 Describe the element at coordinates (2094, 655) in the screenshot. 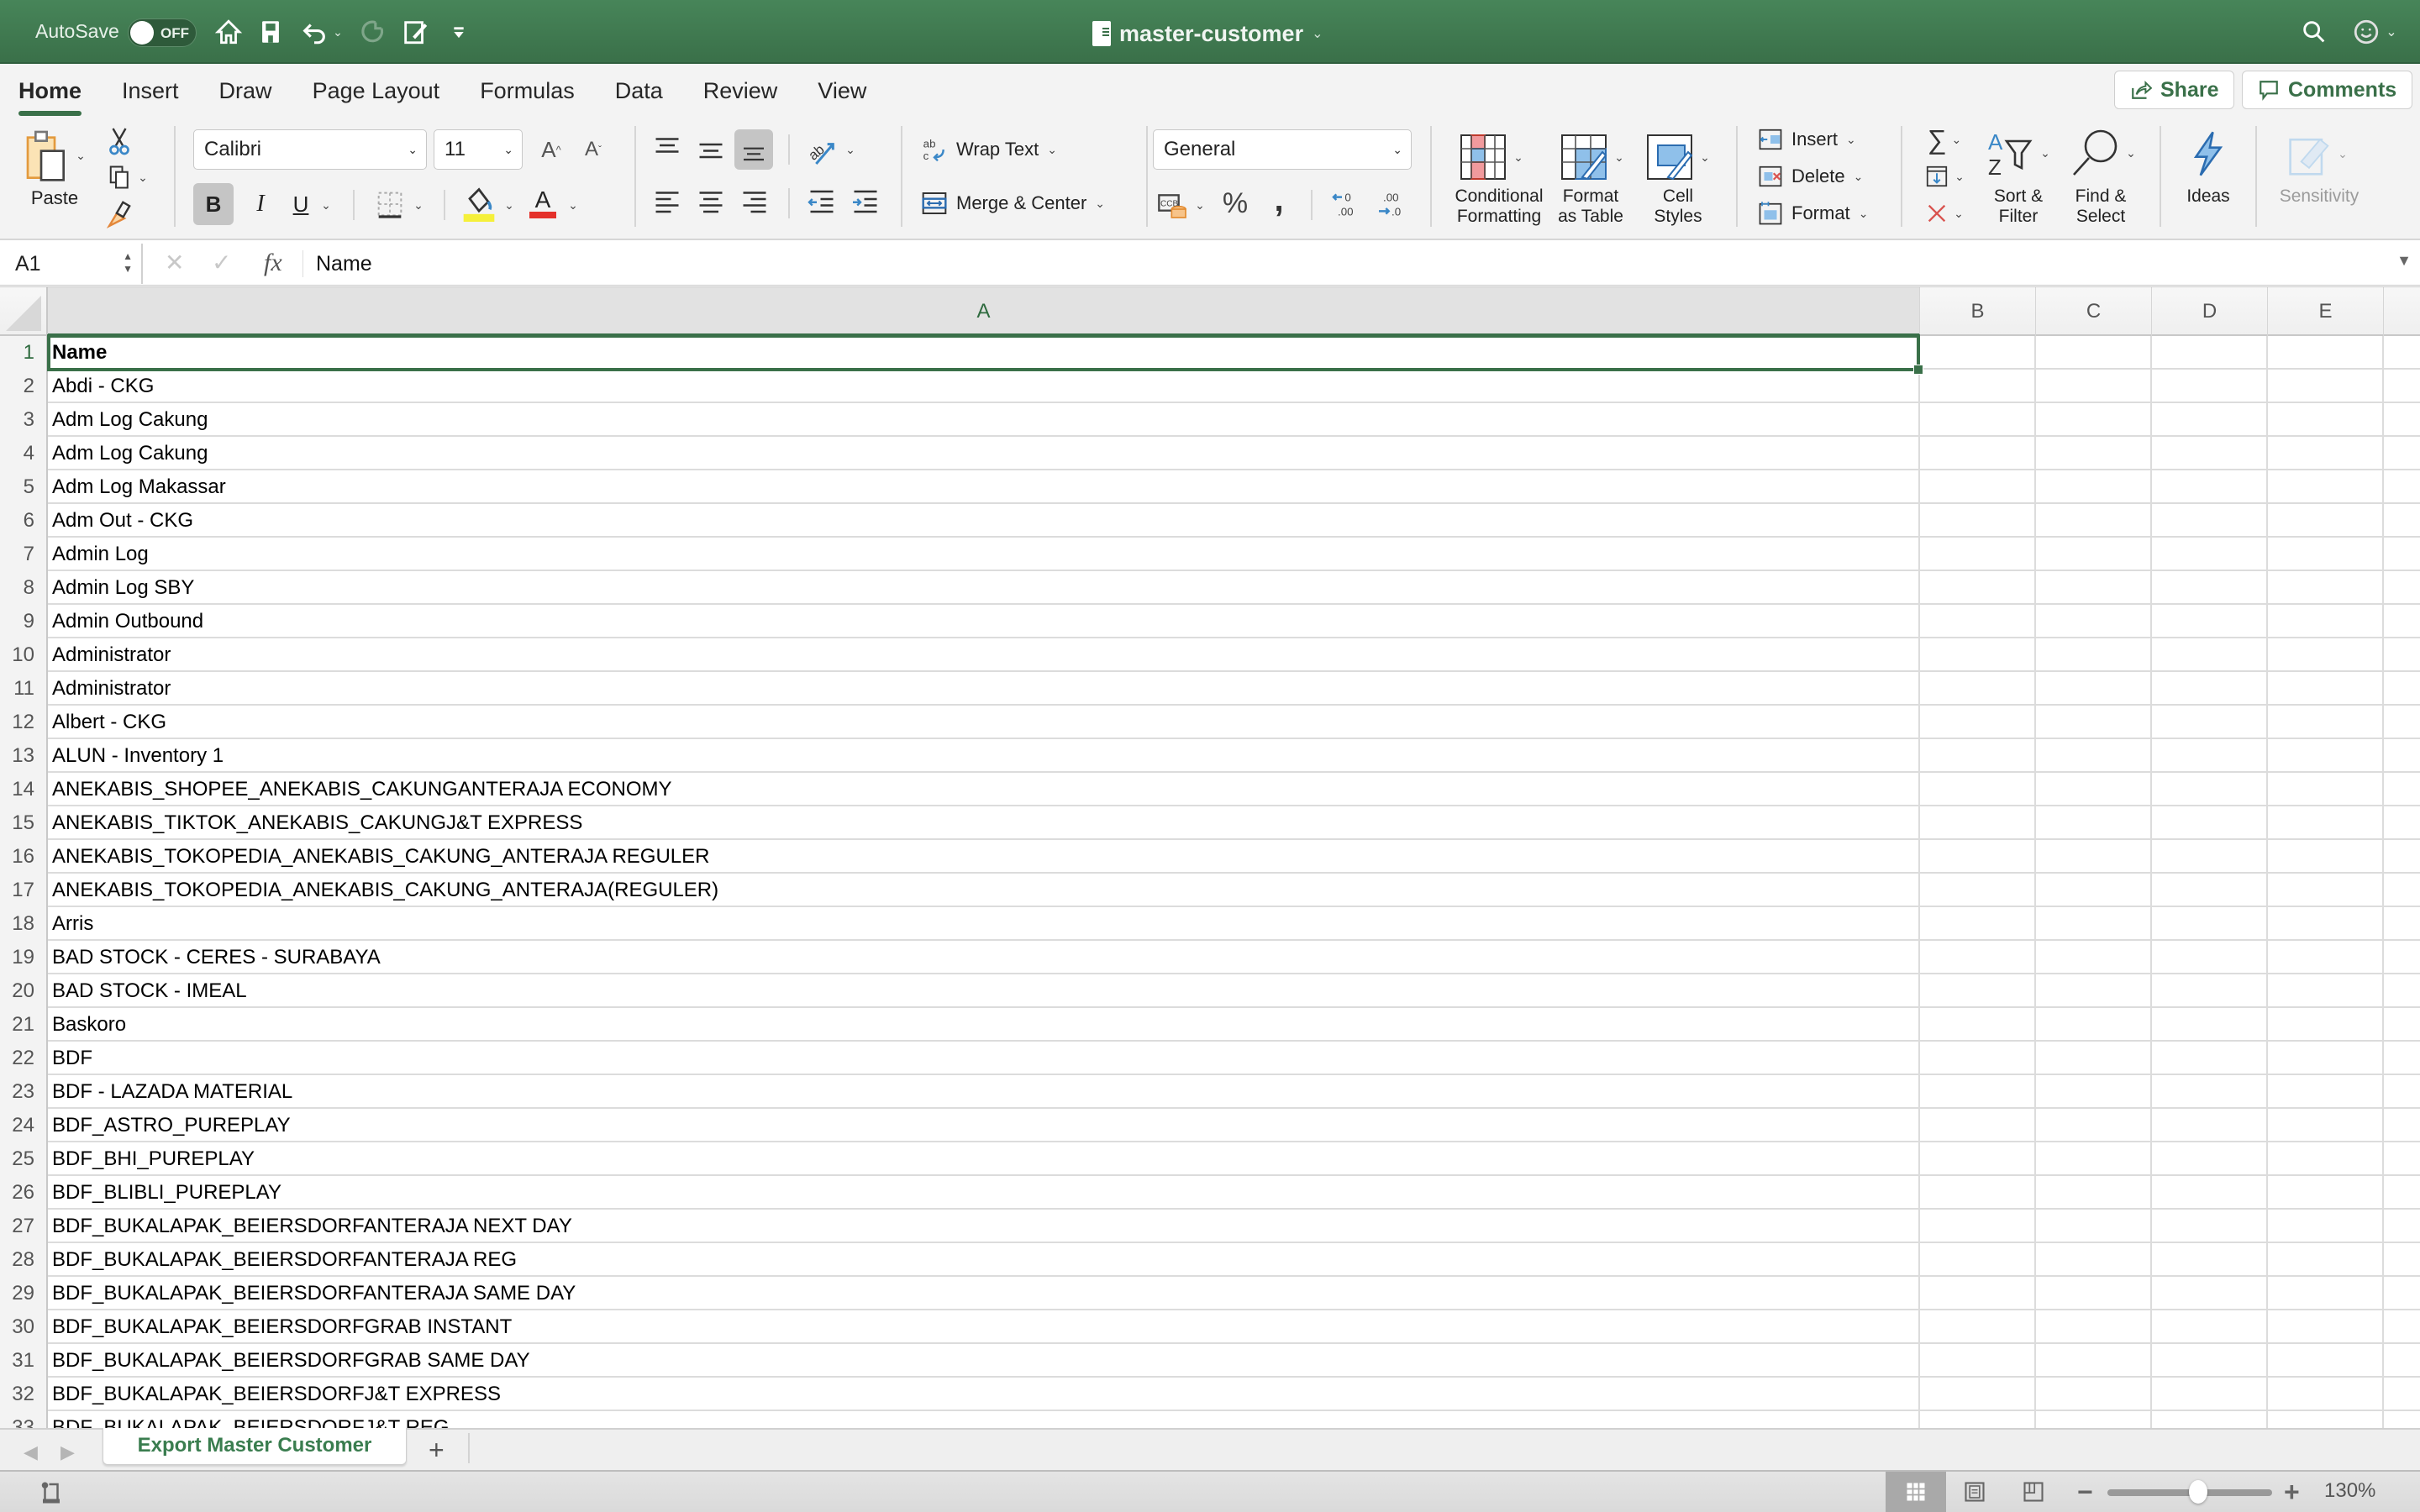

I see `cell-c10` at that location.